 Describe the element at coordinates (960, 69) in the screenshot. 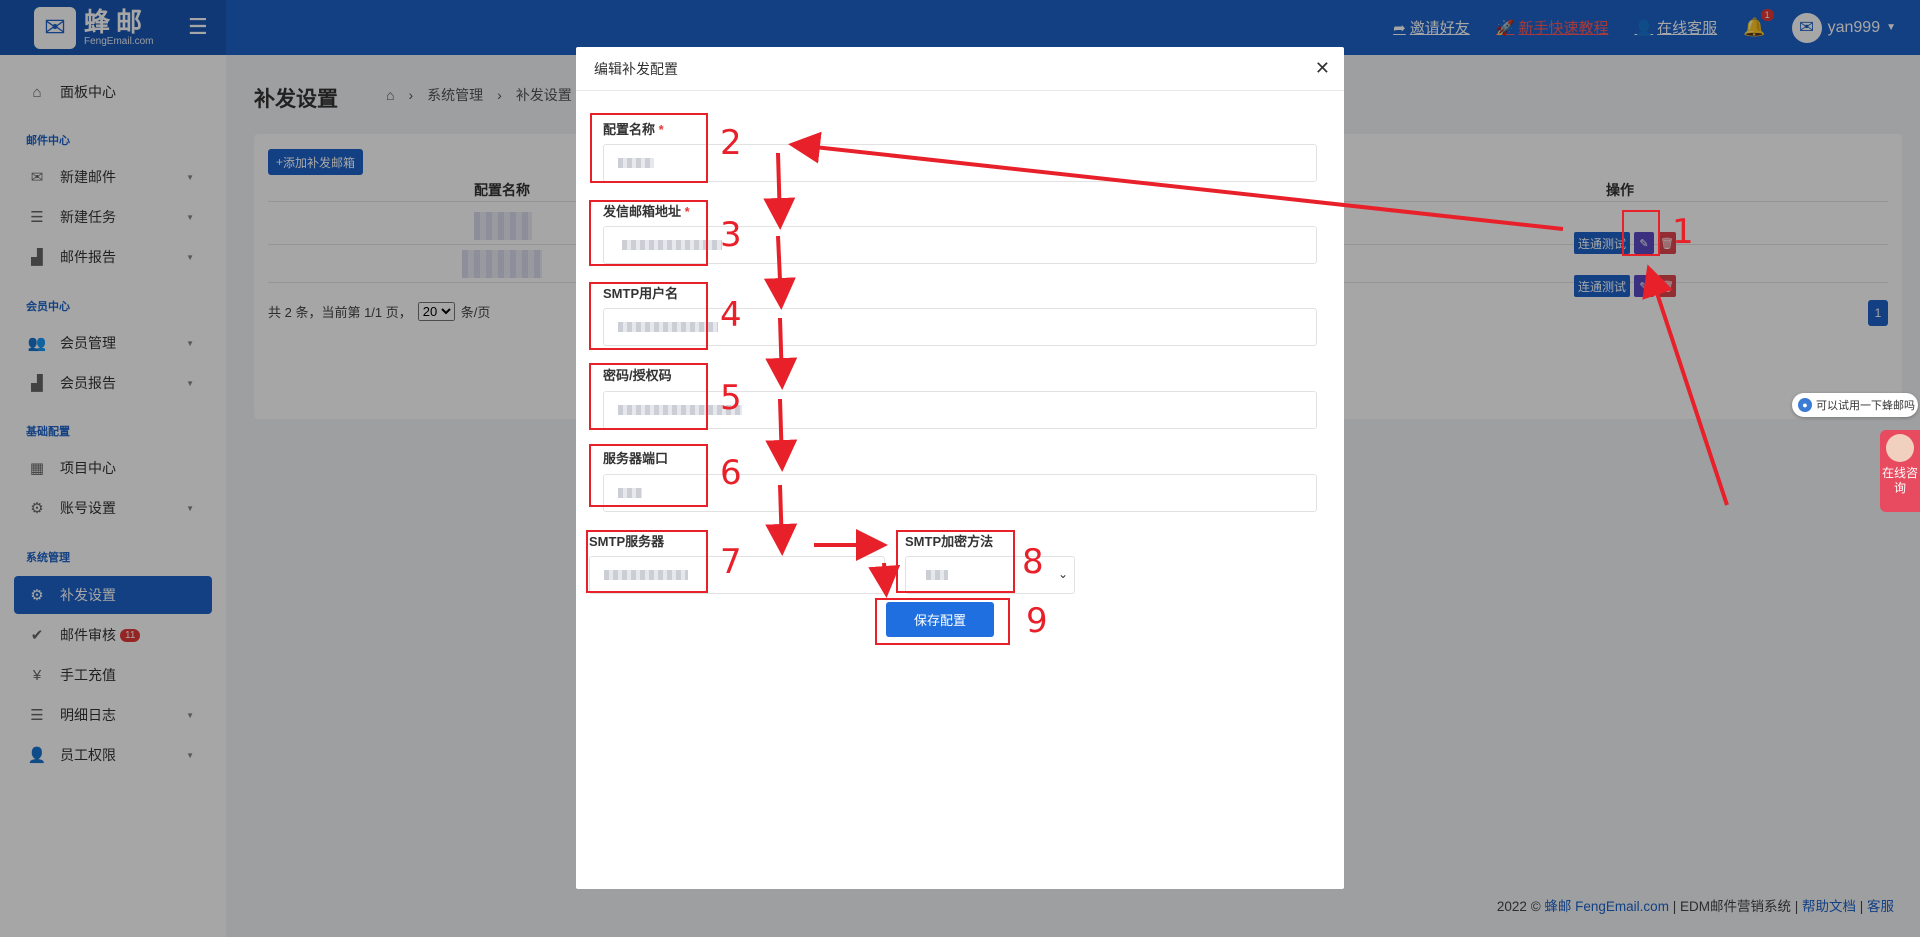

I see `modal-header: 编辑补发配置` at that location.